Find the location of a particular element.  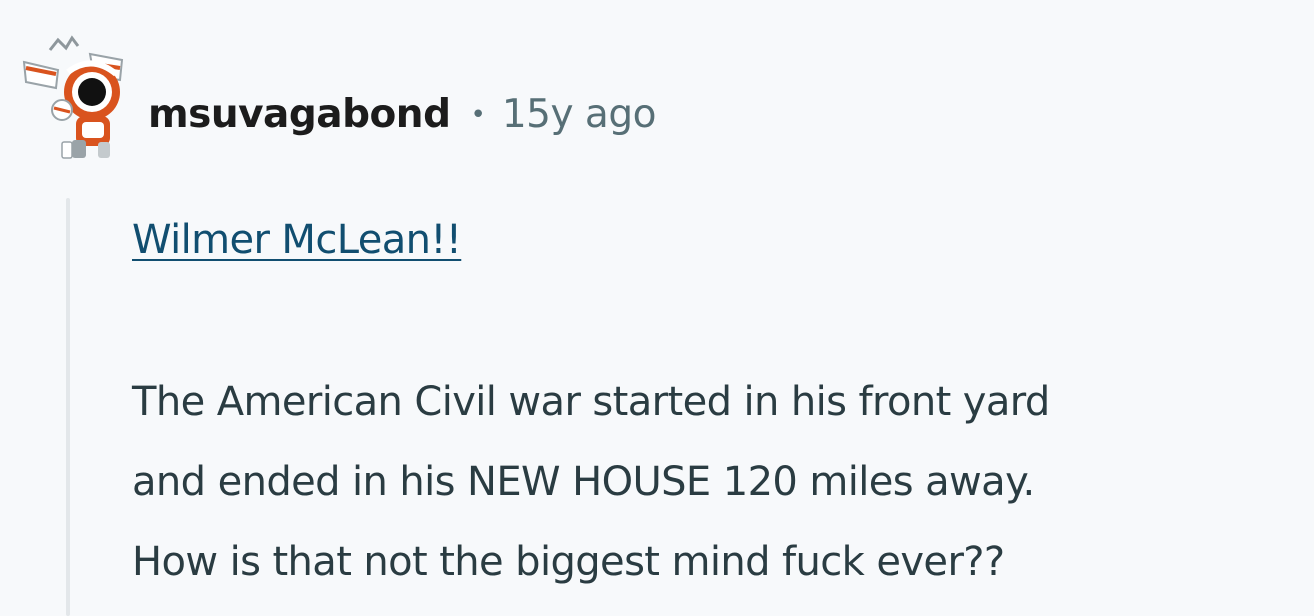

user-avatar is located at coordinates (78, 96).